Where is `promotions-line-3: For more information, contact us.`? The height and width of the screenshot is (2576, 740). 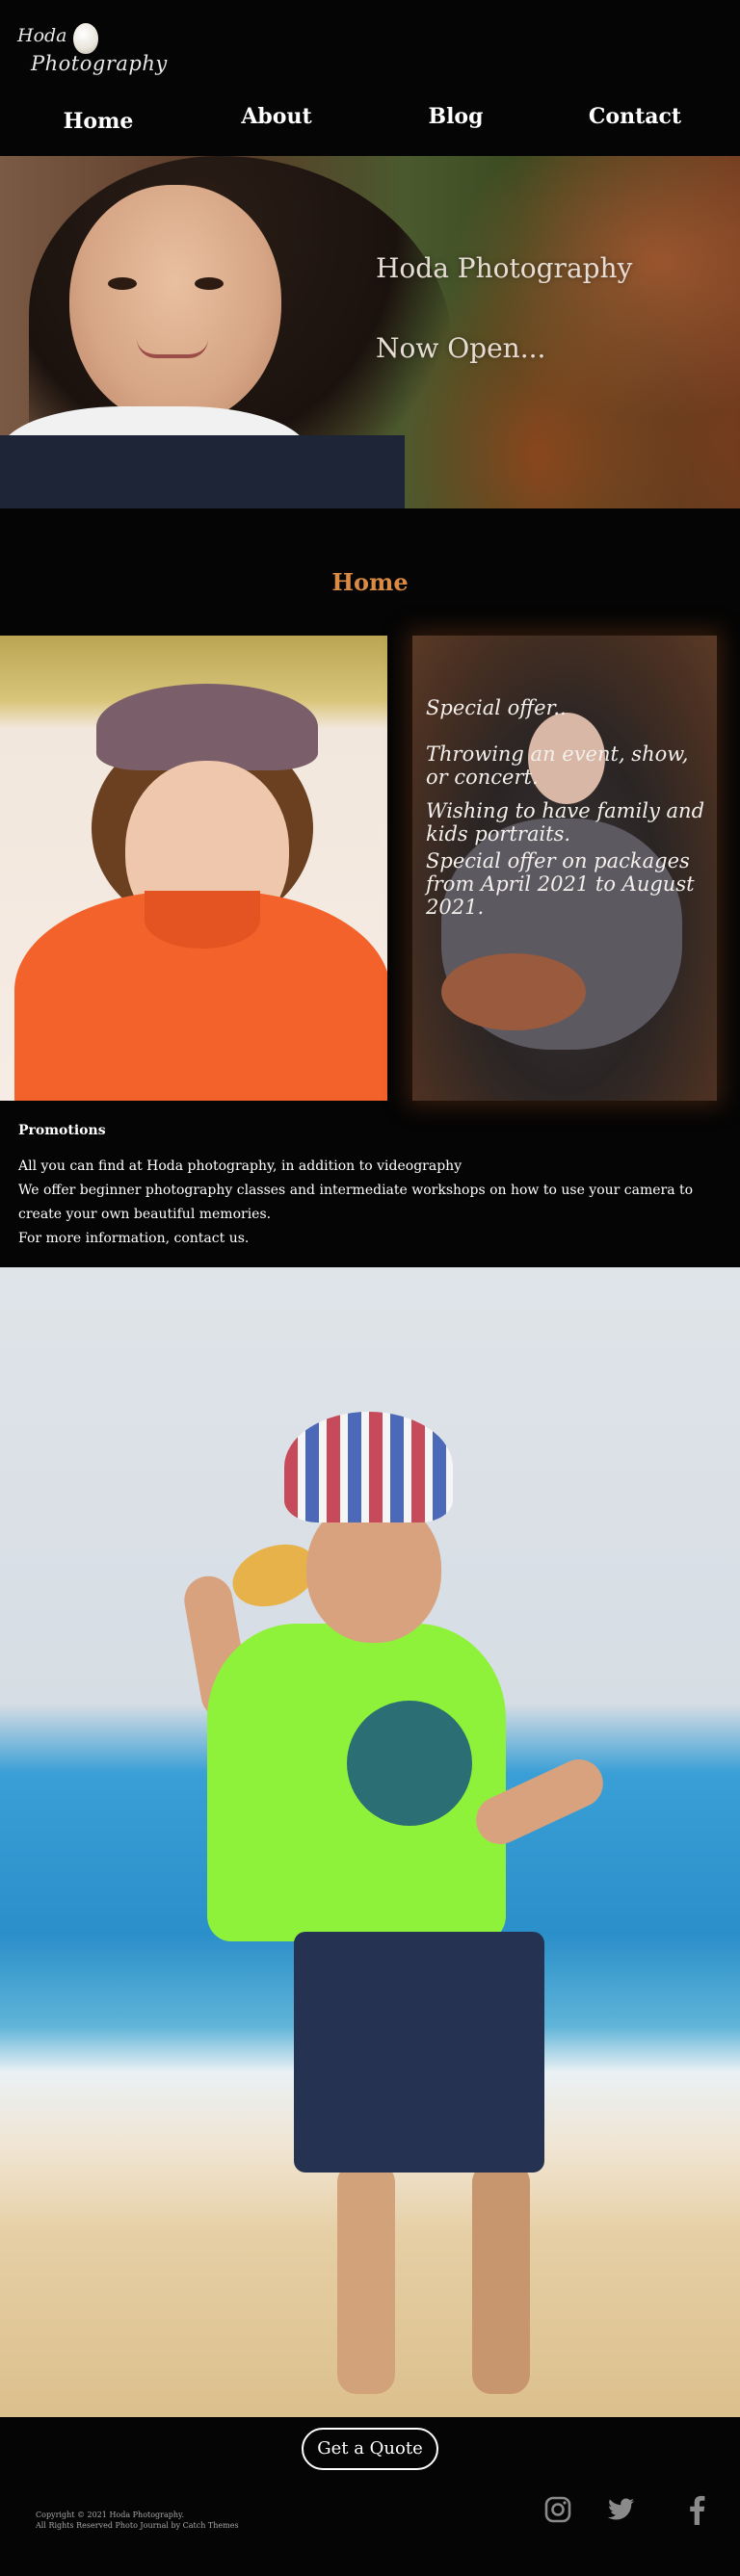
promotions-line-3: For more information, contact us. is located at coordinates (134, 1238).